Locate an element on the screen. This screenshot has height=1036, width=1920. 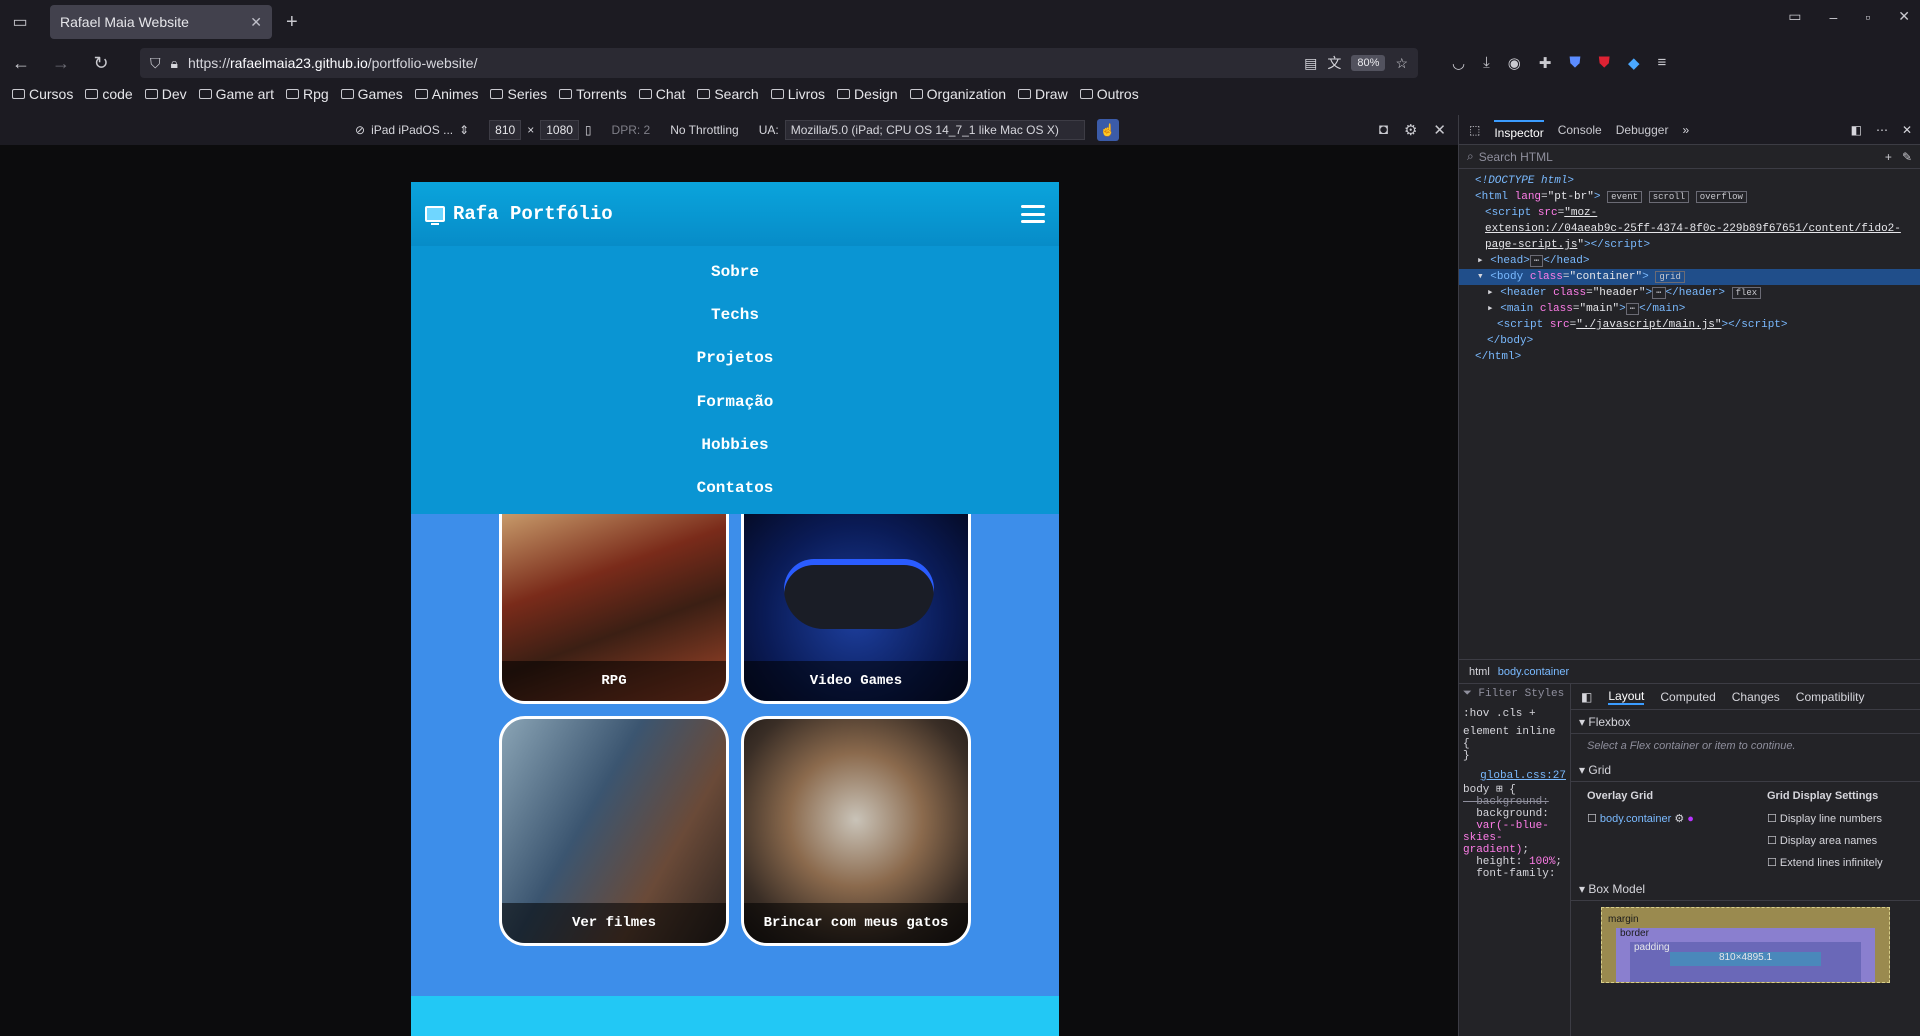
tab-overview-icon: ▭ is located at coordinates (1794, 16).